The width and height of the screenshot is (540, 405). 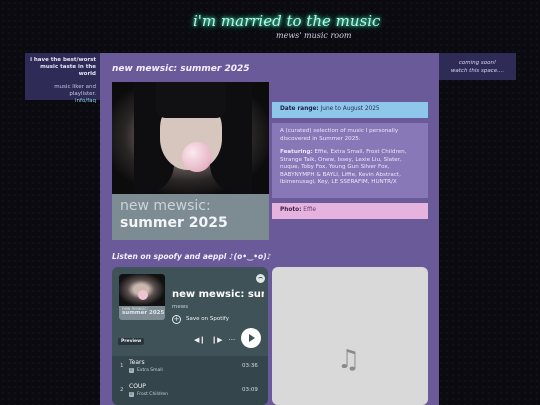 I want to click on coming-soon-text: coming soon!, so click(x=477, y=63).